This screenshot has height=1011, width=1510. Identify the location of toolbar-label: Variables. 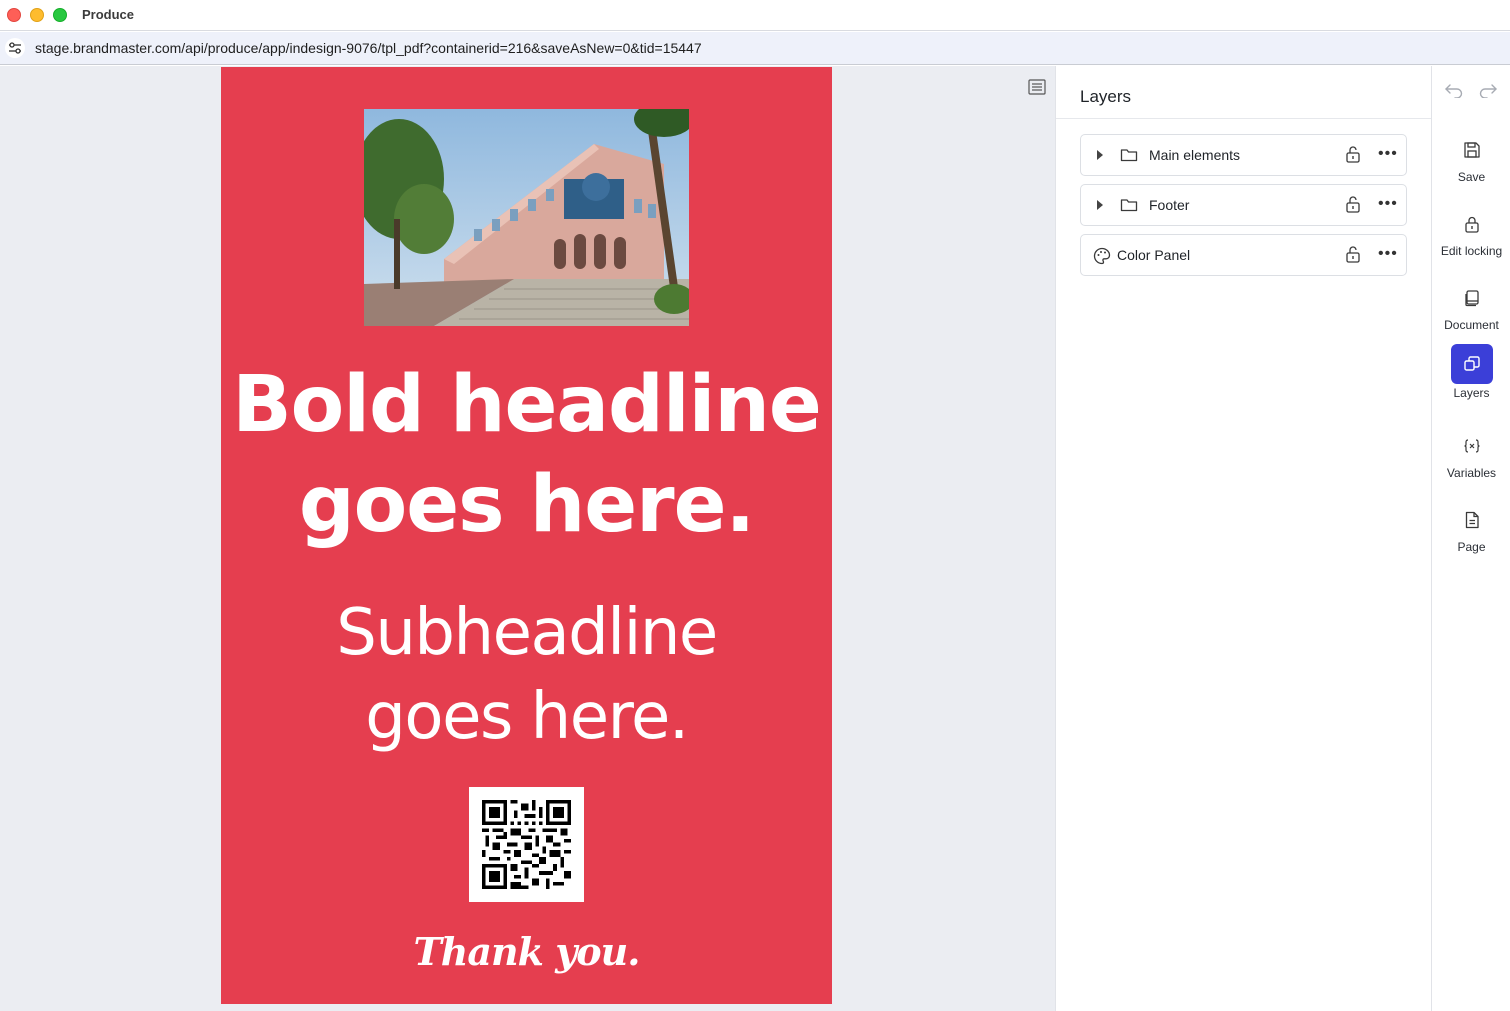
(1471, 473).